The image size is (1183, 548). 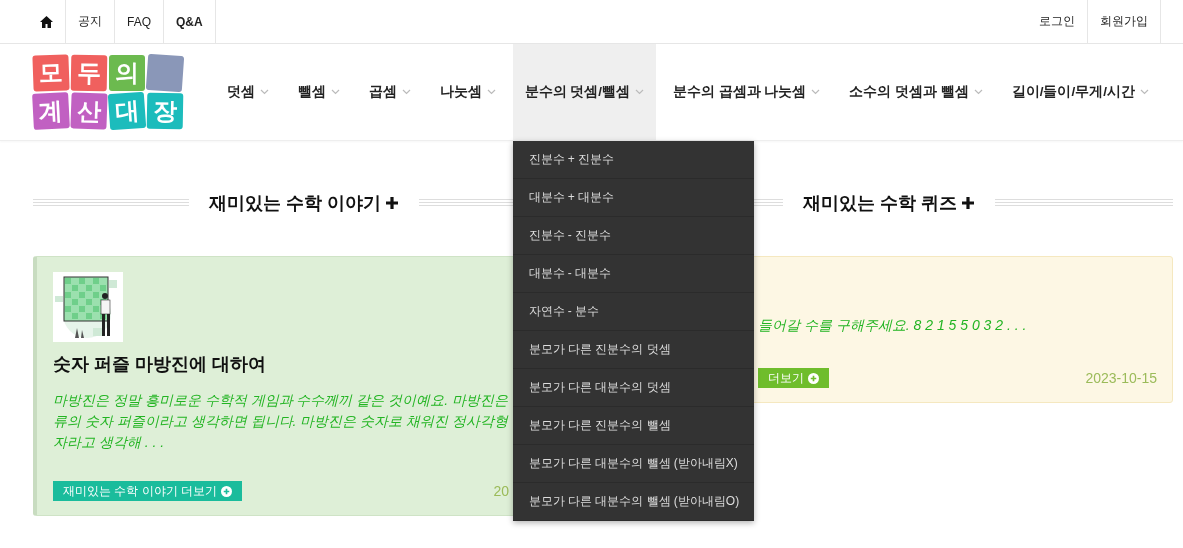 I want to click on top-link: FAQ, so click(x=139, y=21).